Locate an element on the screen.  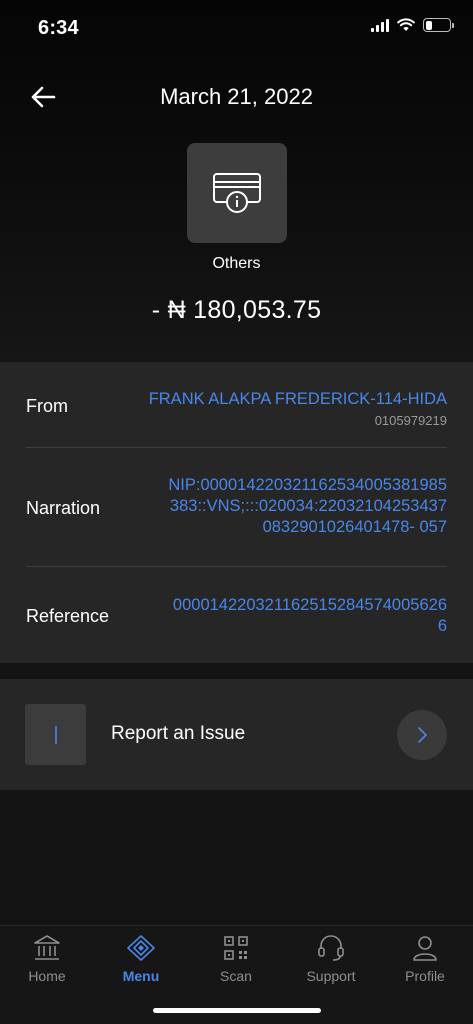
sender-account: 0105979219 is located at coordinates (410, 420).